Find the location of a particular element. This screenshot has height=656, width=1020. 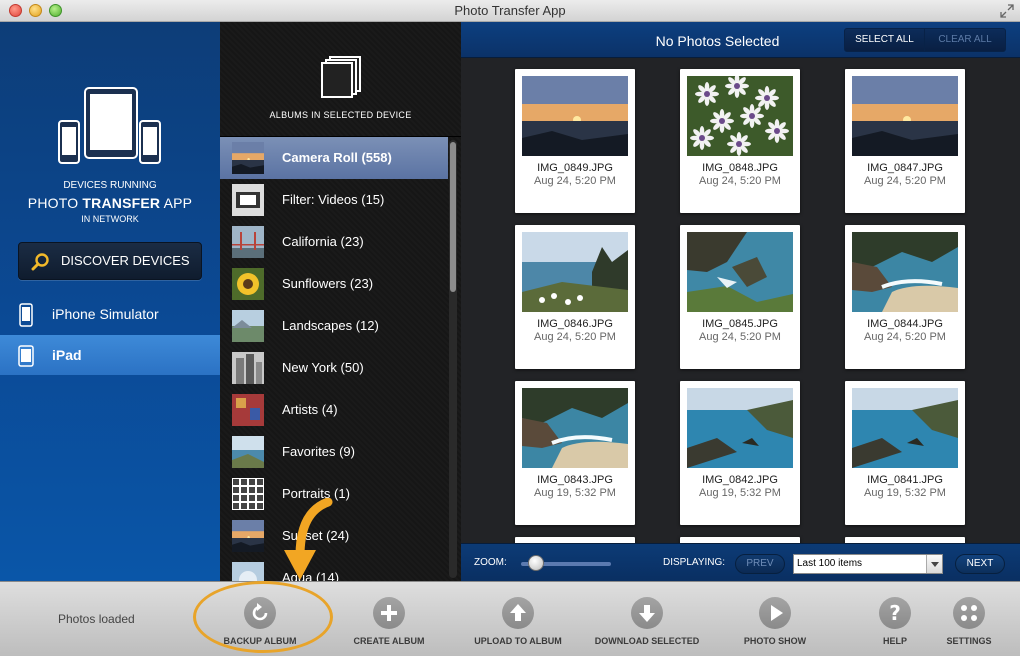

album-item: California (23) is located at coordinates (334, 242).